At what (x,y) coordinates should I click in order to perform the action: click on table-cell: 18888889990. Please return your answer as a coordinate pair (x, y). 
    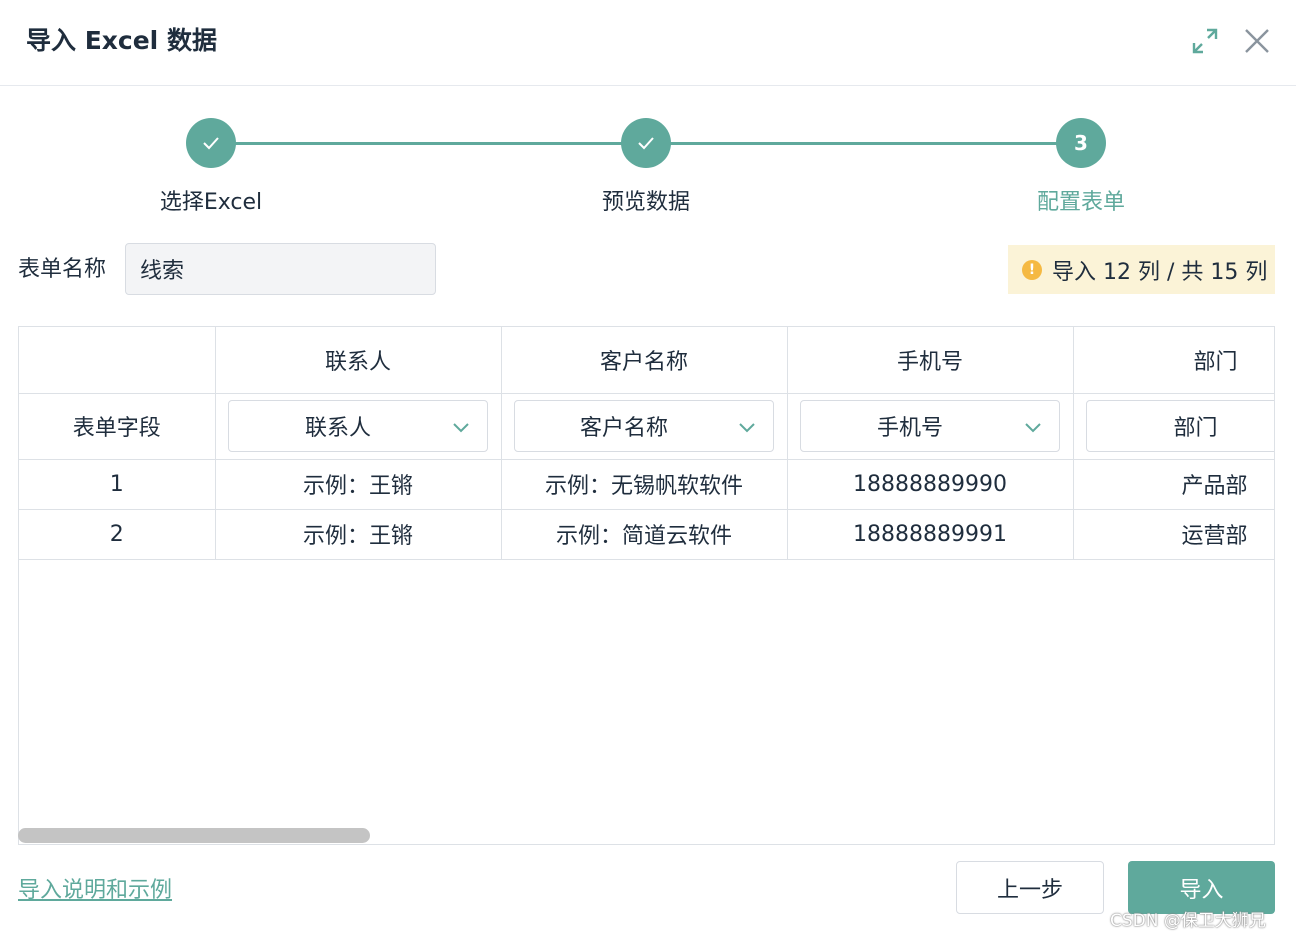
    Looking at the image, I should click on (930, 484).